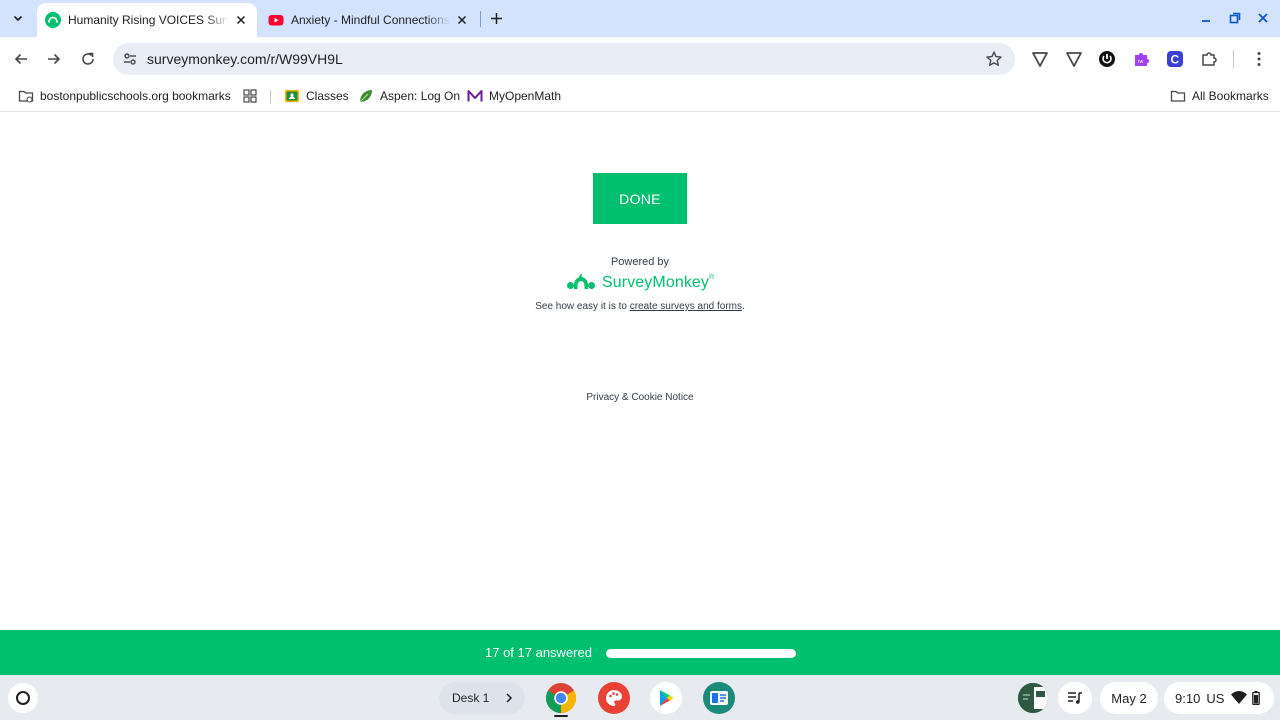 The image size is (1280, 720). Describe the element at coordinates (496, 18) in the screenshot. I see `new-tab-button` at that location.